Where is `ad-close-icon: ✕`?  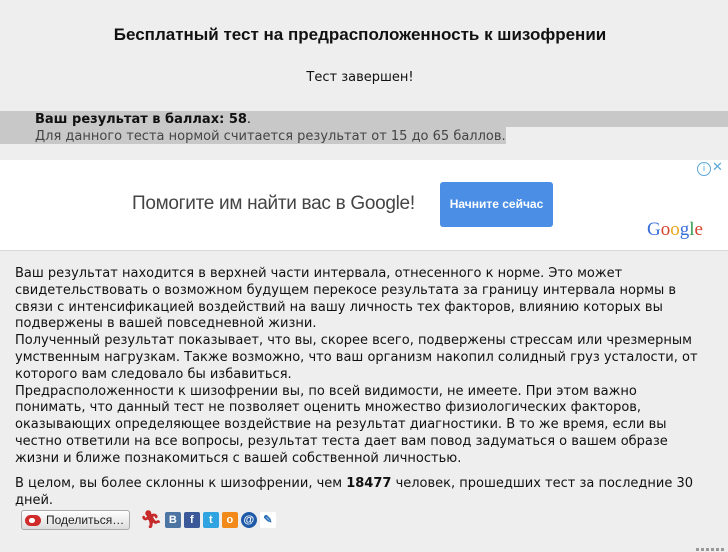
ad-close-icon: ✕ is located at coordinates (717, 167).